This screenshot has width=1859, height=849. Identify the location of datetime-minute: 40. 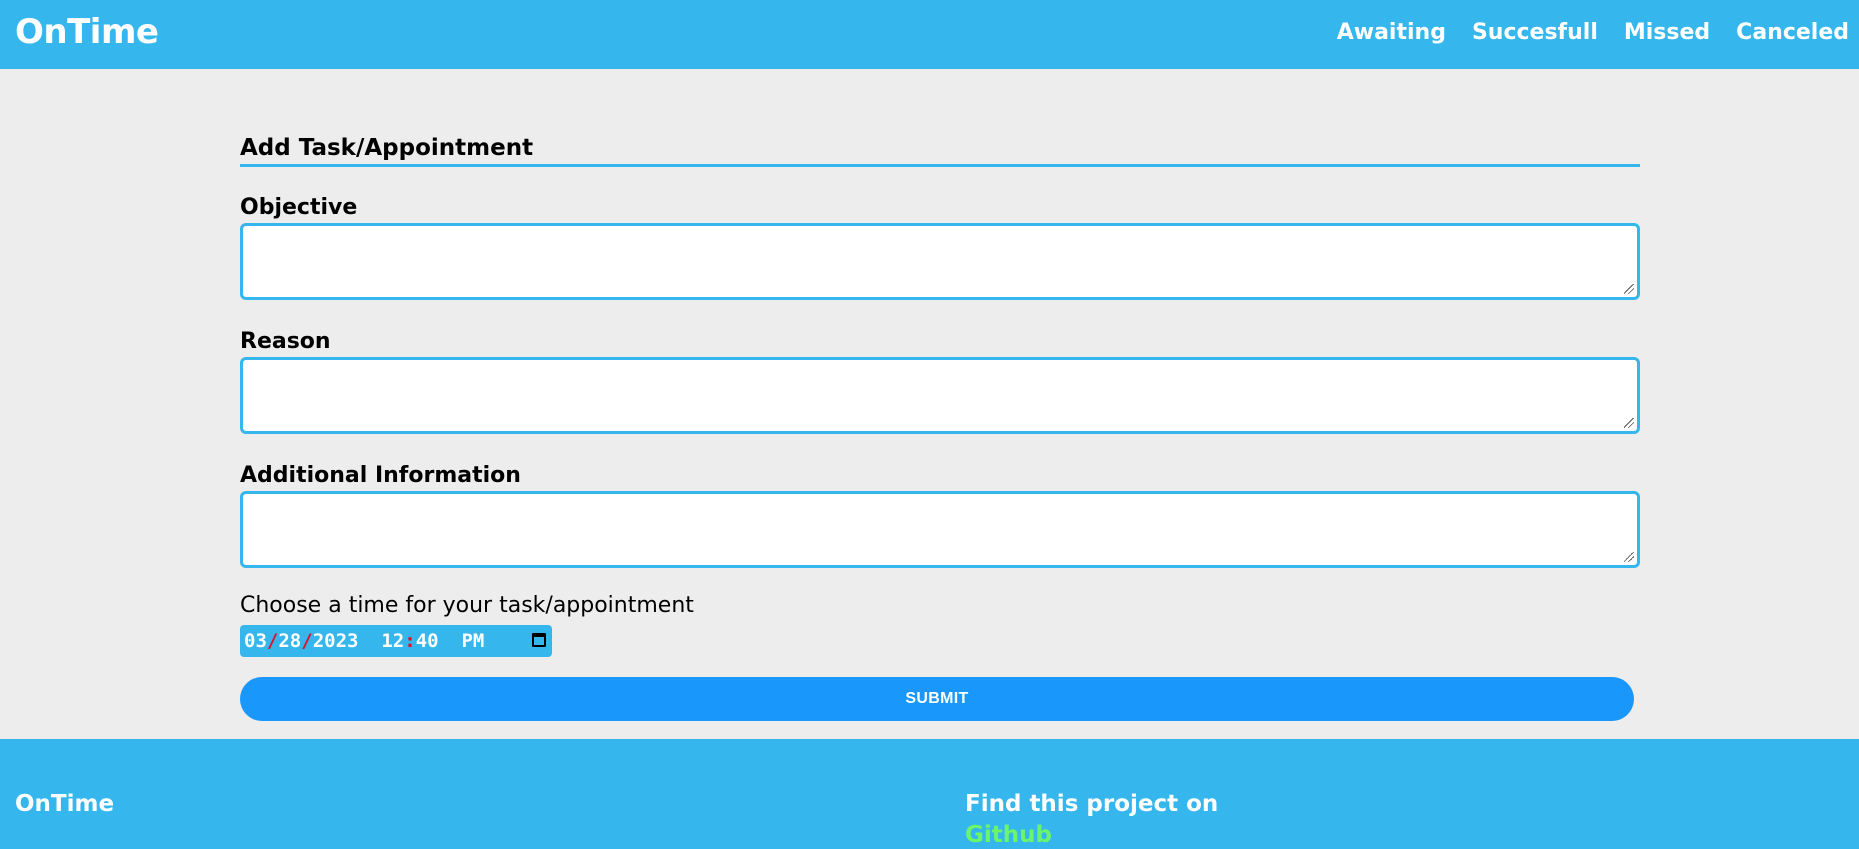
(427, 641).